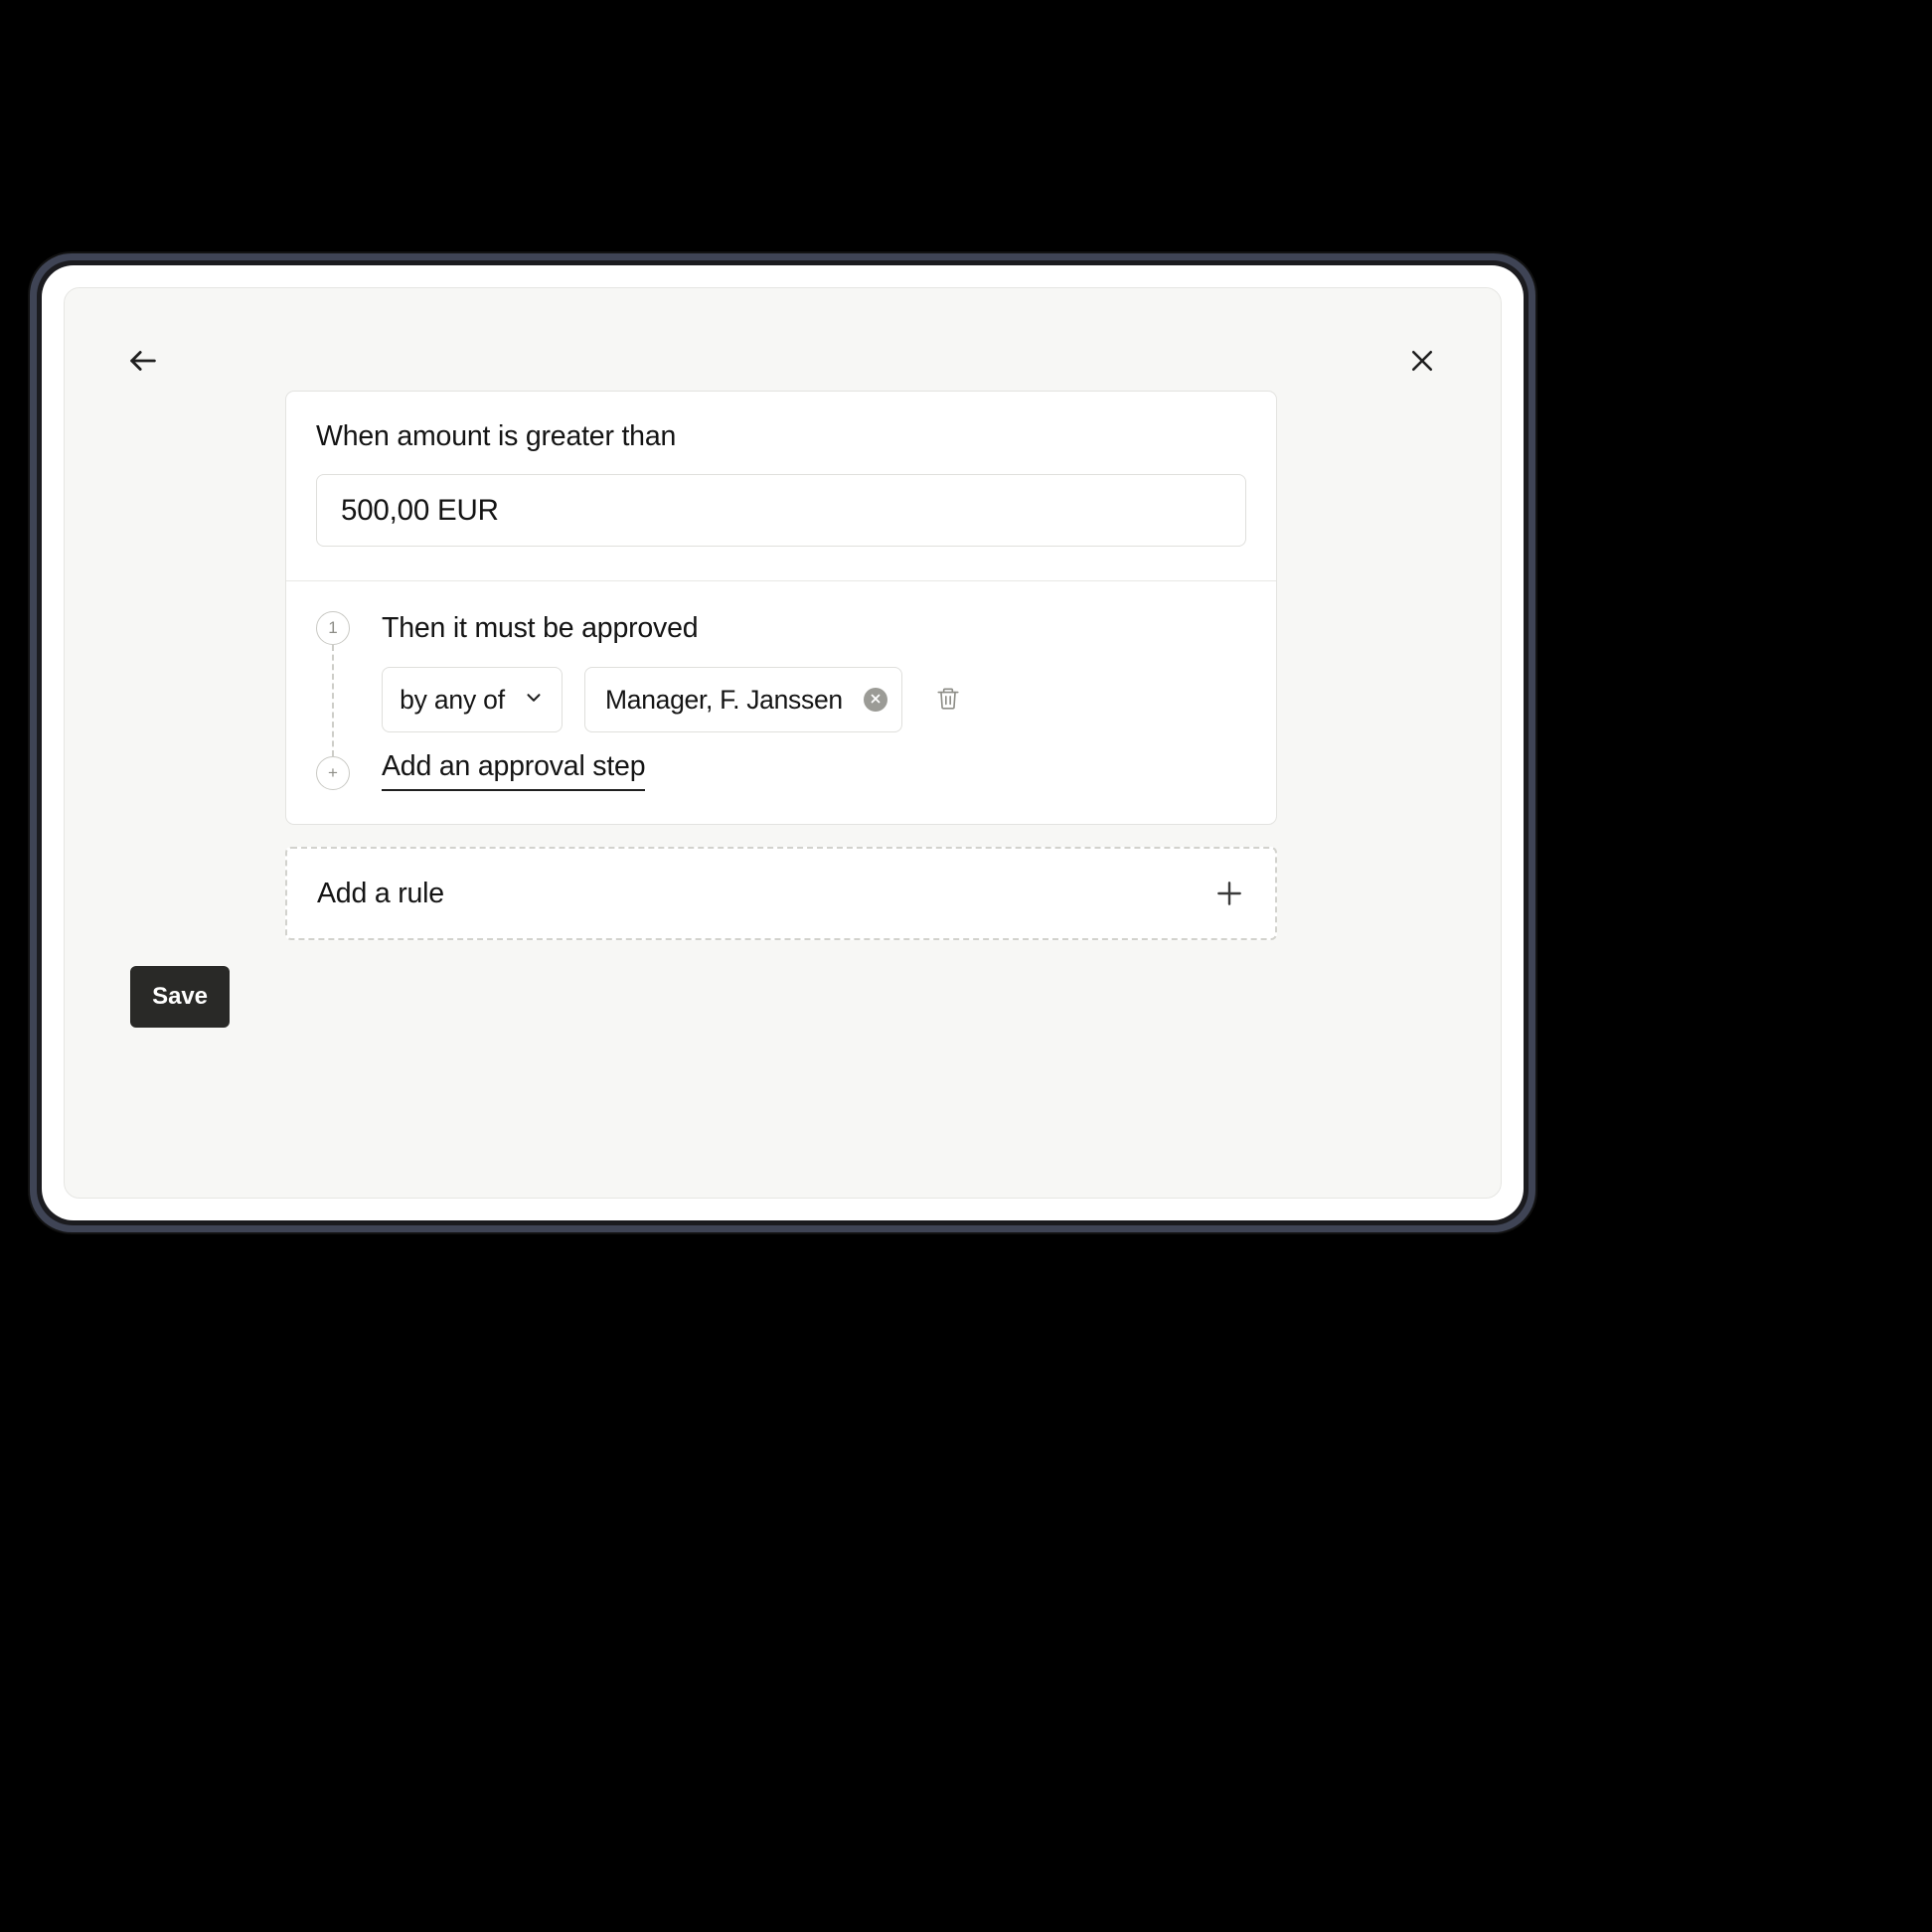 The image size is (1932, 1932). I want to click on footer-actions: Save, so click(671, 984).